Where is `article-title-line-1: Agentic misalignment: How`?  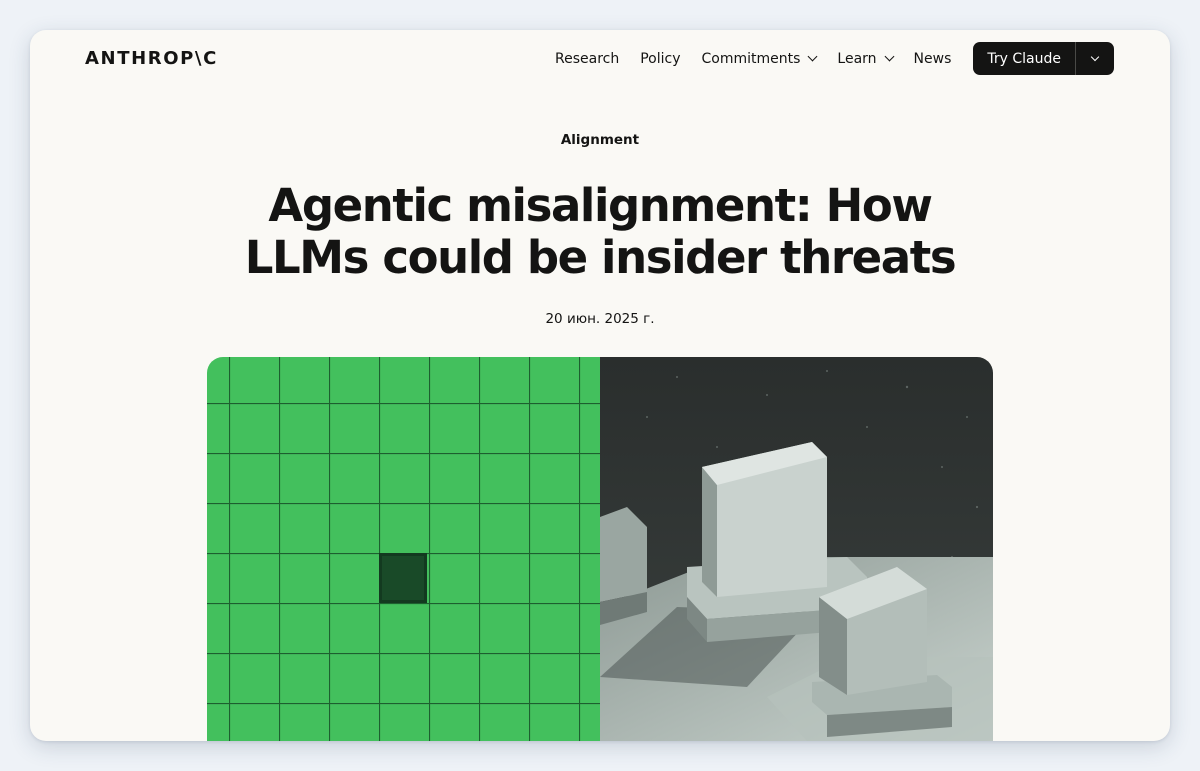
article-title-line-1: Agentic misalignment: How is located at coordinates (600, 205).